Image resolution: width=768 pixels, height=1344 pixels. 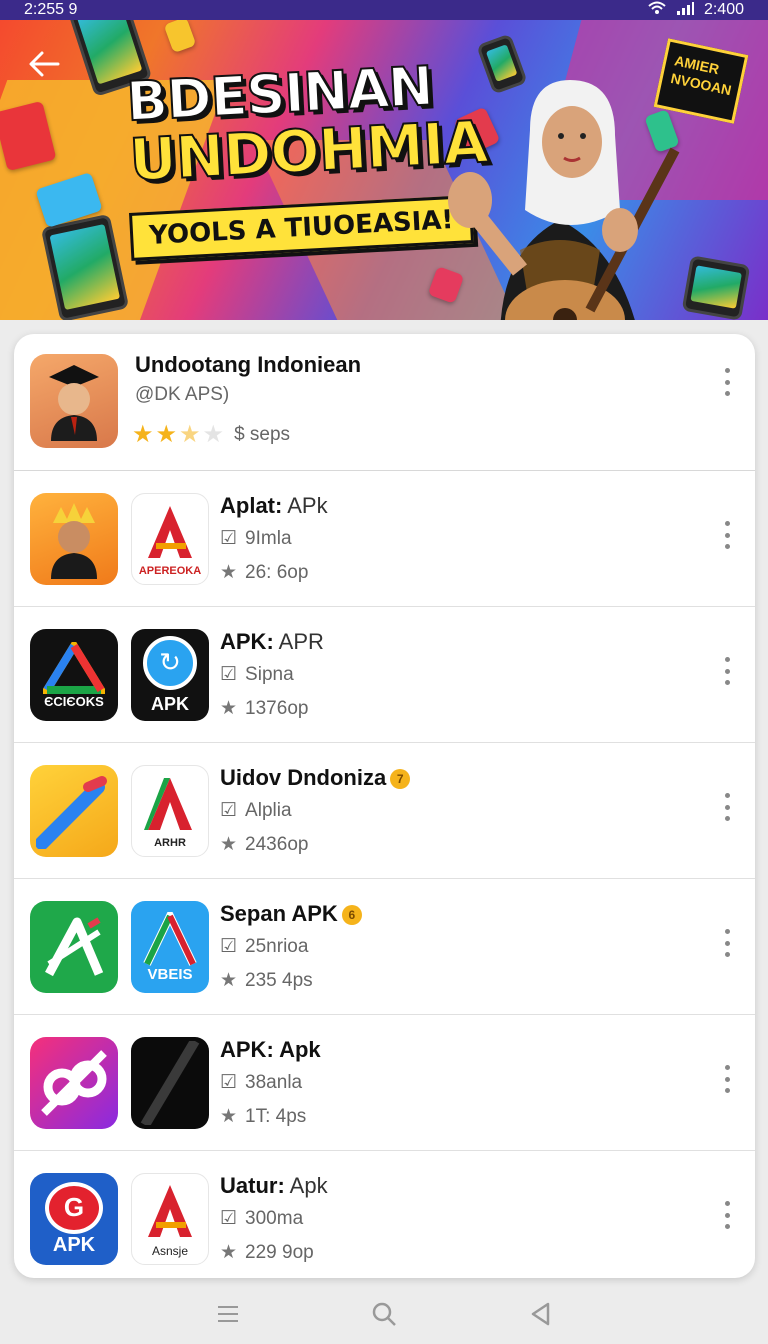 What do you see at coordinates (262, 1218) in the screenshot?
I see `app-subtitle: ☑ 300ma` at bounding box center [262, 1218].